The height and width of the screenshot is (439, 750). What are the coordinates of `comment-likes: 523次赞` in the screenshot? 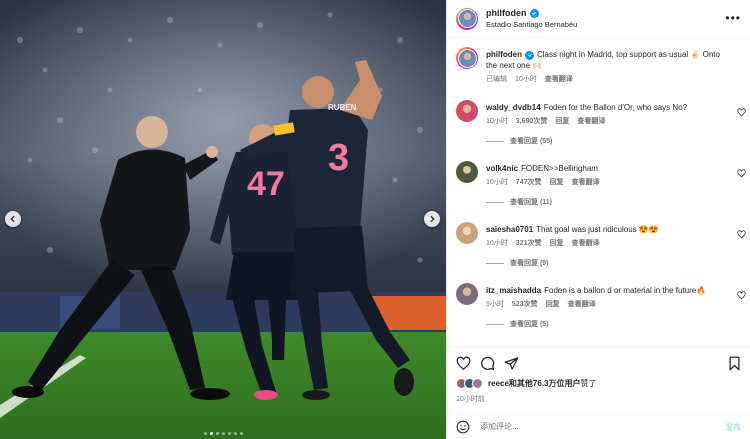 It's located at (525, 304).